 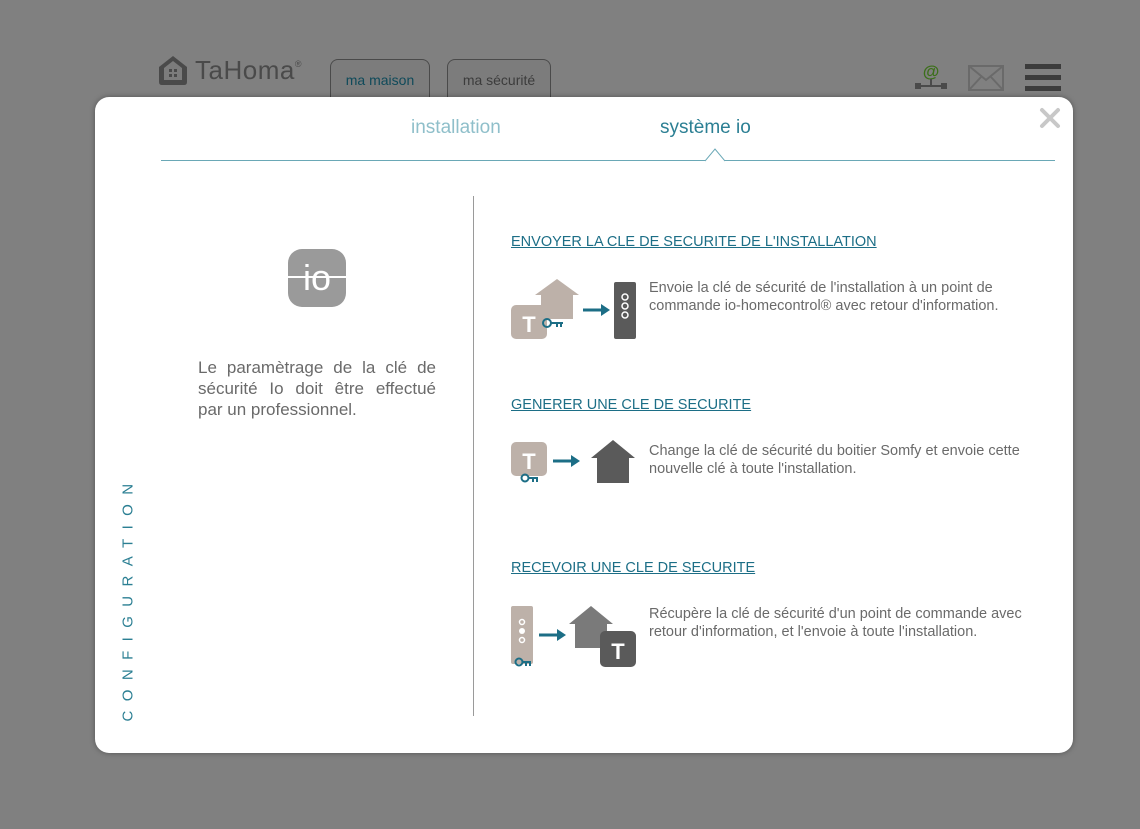 I want to click on generate-key-illustration-icon: T, so click(x=573, y=461).